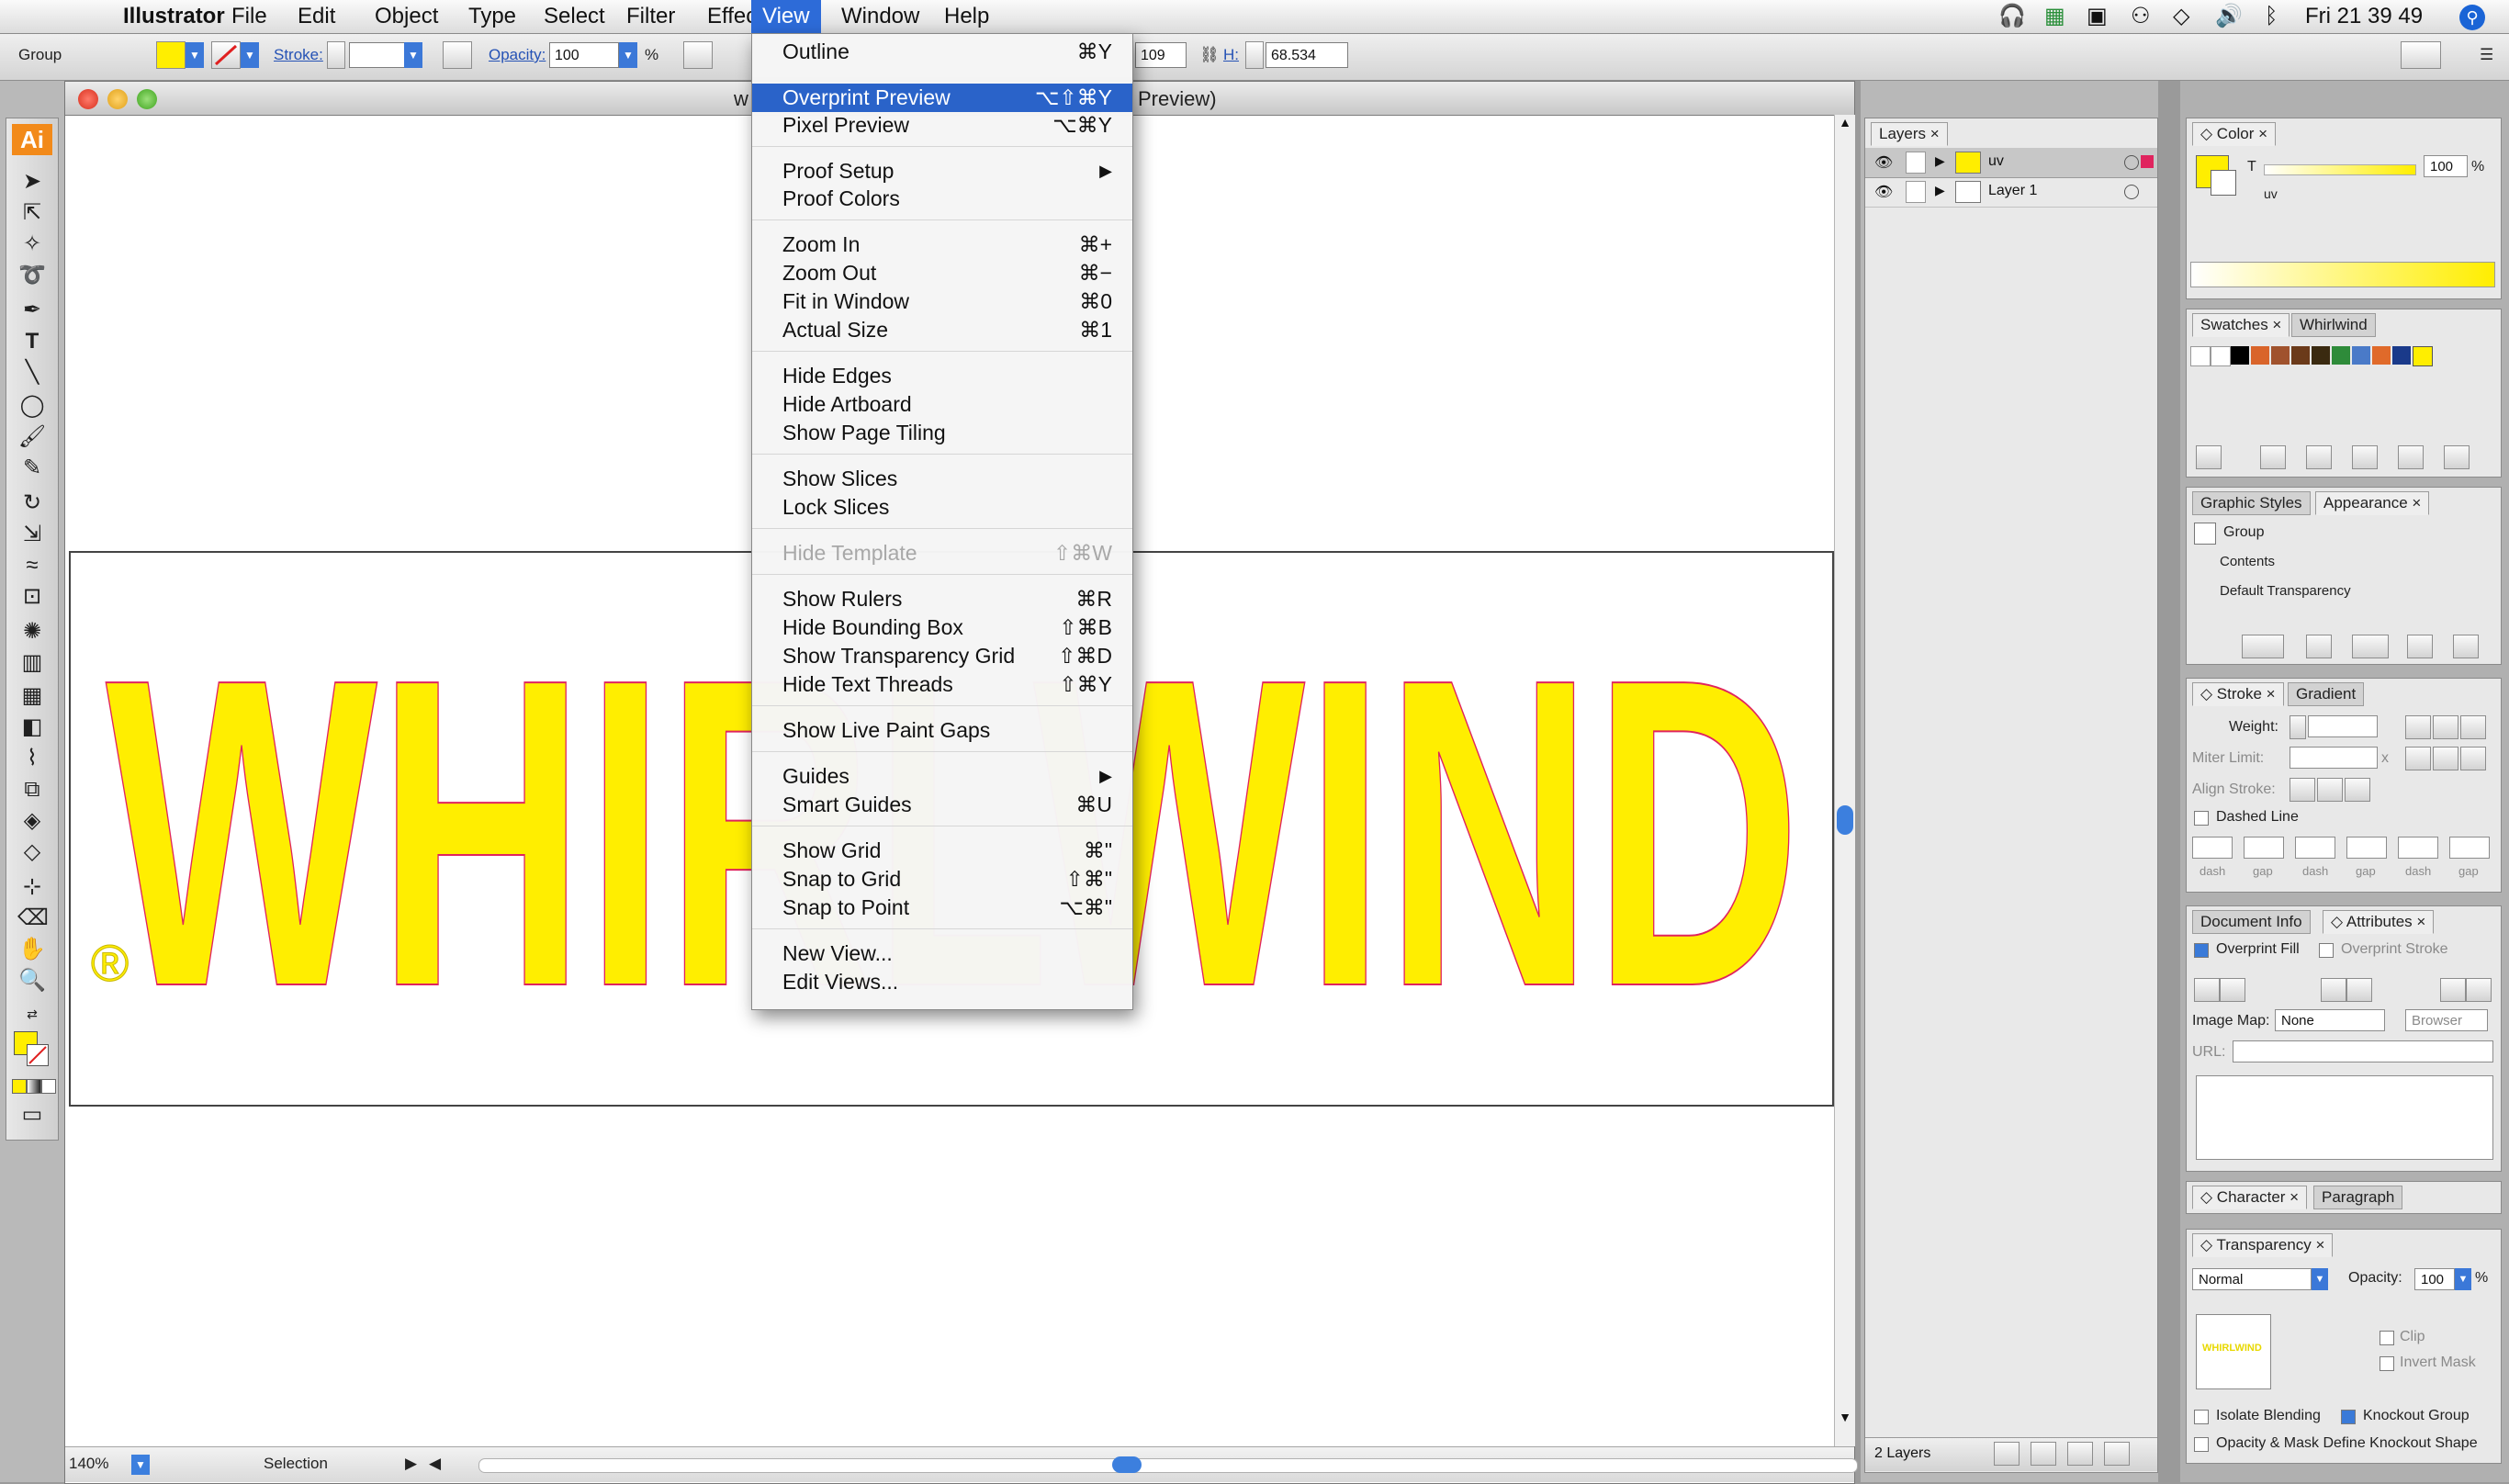 This screenshot has height=1484, width=2509. What do you see at coordinates (2007, 1454) in the screenshot?
I see `make-clipping-mask-icon` at bounding box center [2007, 1454].